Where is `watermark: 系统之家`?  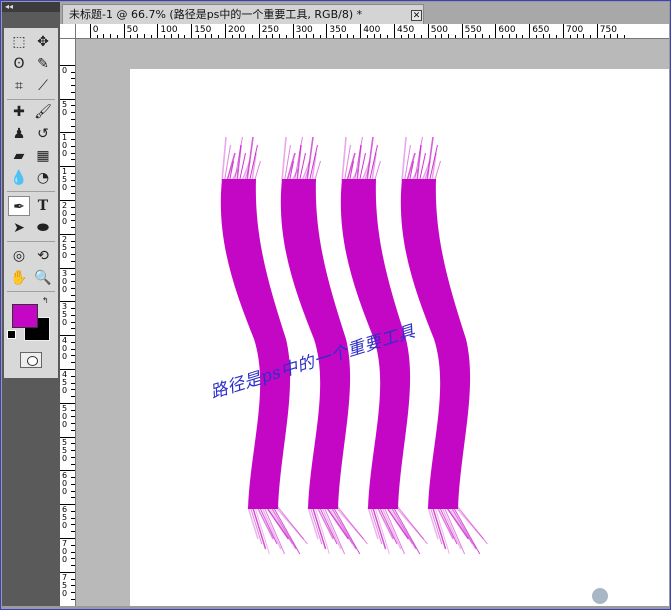
watermark: 系统之家 is located at coordinates (627, 594).